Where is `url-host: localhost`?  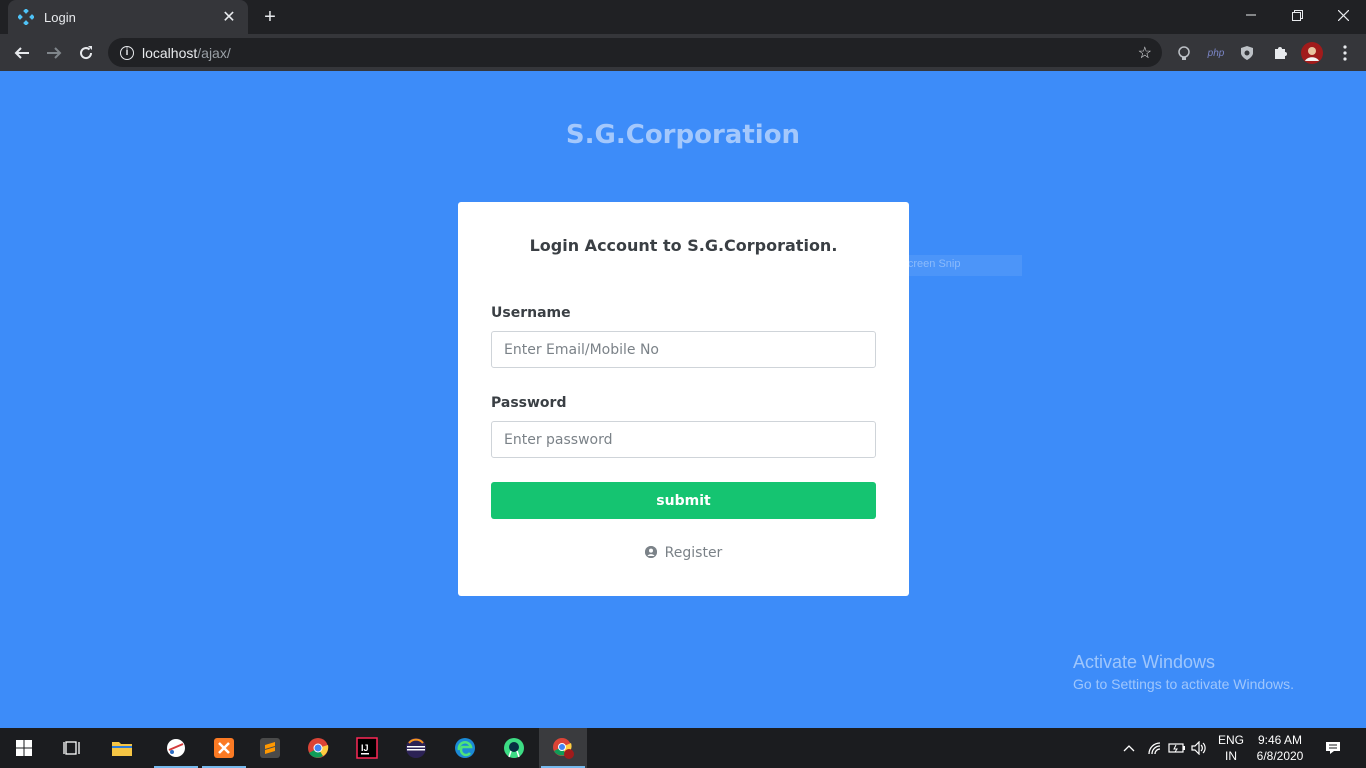 url-host: localhost is located at coordinates (170, 52).